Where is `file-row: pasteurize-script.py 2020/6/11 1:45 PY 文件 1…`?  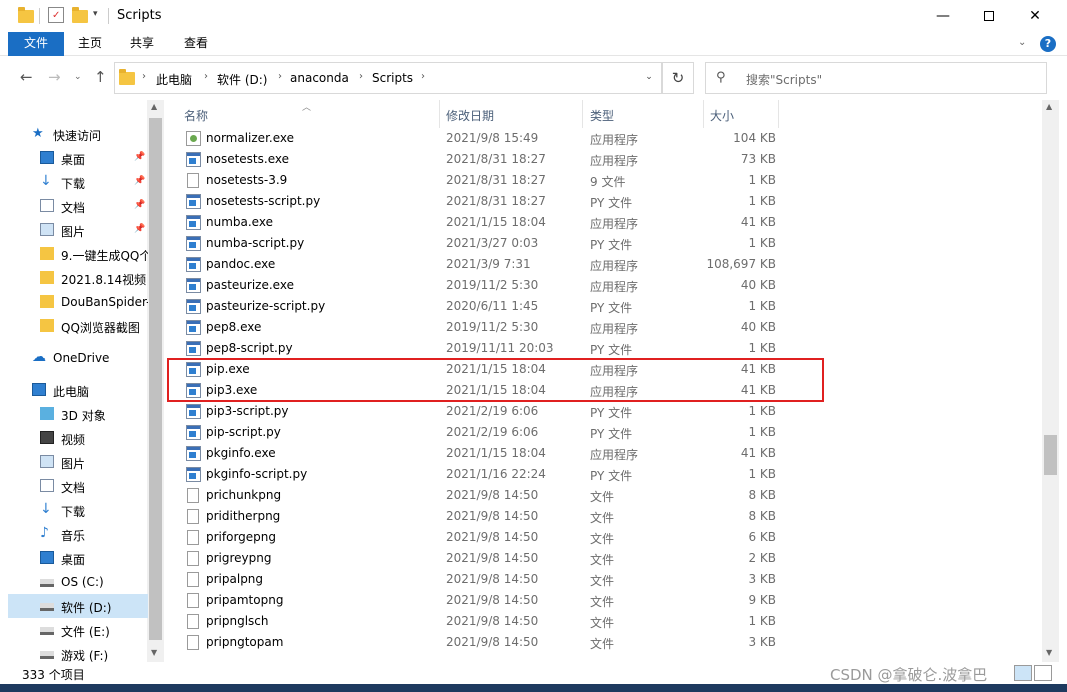
file-row: pasteurize-script.py 2020/6/11 1:45 PY 文件 1… is located at coordinates (481, 306).